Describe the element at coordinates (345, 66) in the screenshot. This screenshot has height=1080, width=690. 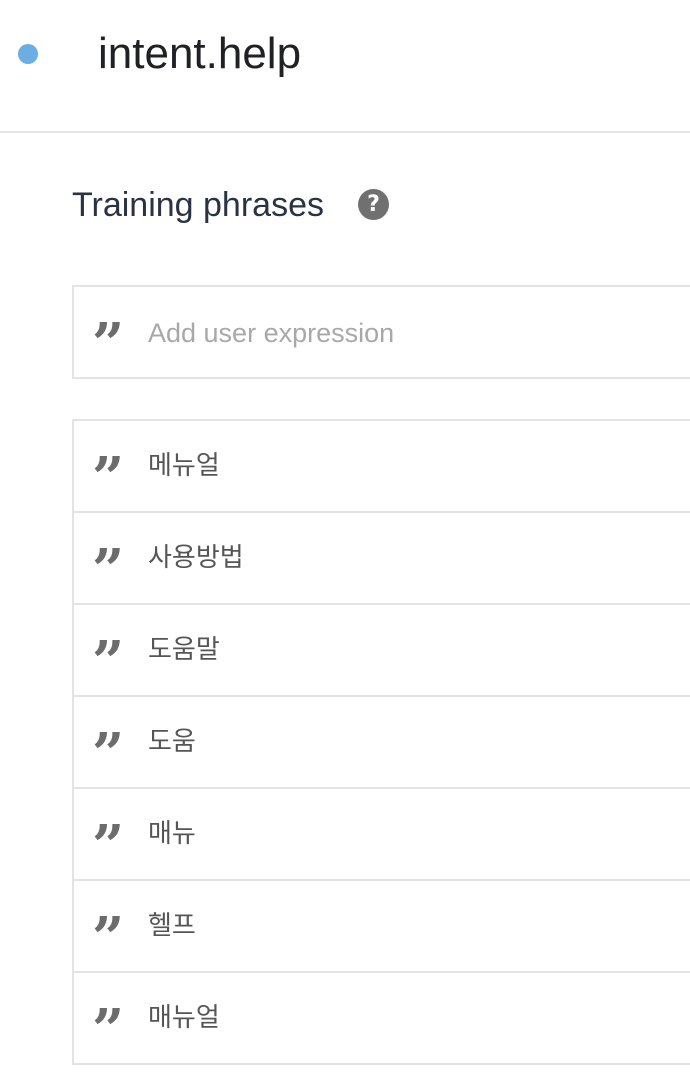
I see `intent-header: intent.help` at that location.